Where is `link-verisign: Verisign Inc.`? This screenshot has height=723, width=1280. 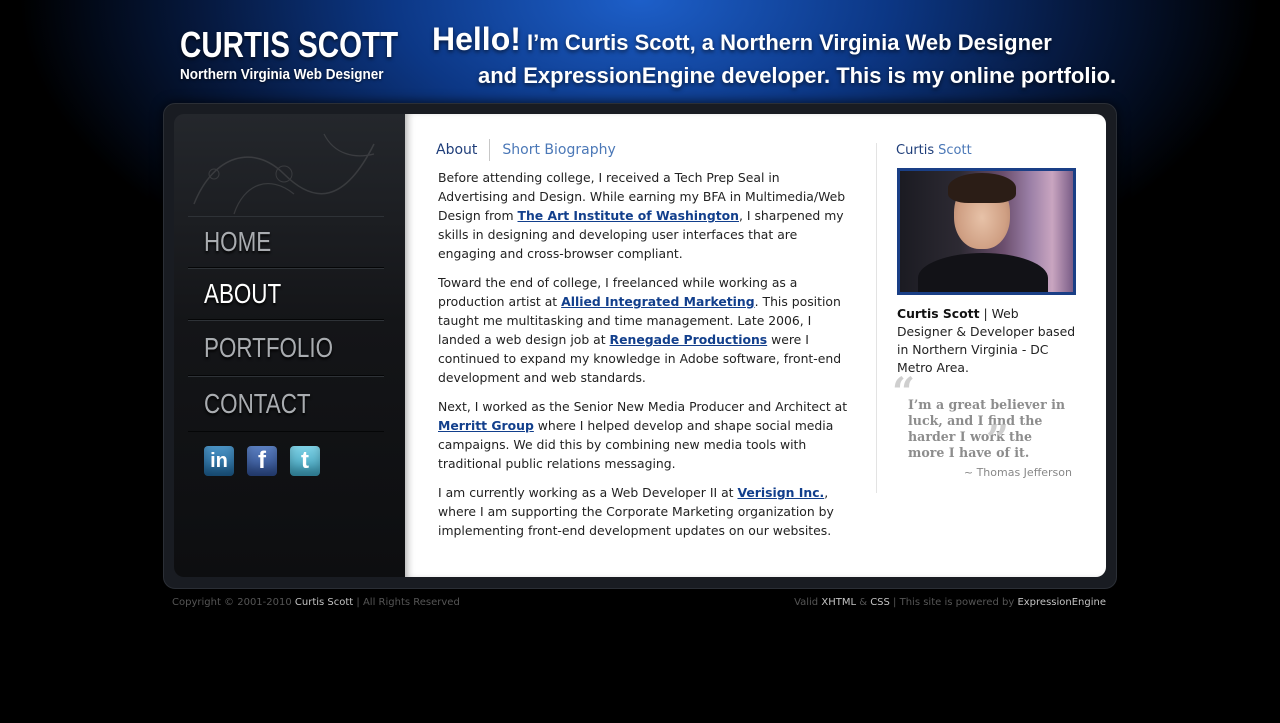 link-verisign: Verisign Inc. is located at coordinates (780, 492).